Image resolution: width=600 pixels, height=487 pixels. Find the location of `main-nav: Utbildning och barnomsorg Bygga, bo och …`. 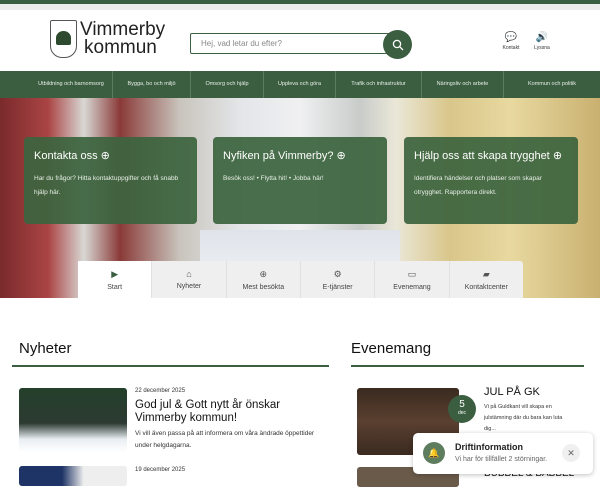

main-nav: Utbildning och barnomsorg Bygga, bo och … is located at coordinates (300, 84).